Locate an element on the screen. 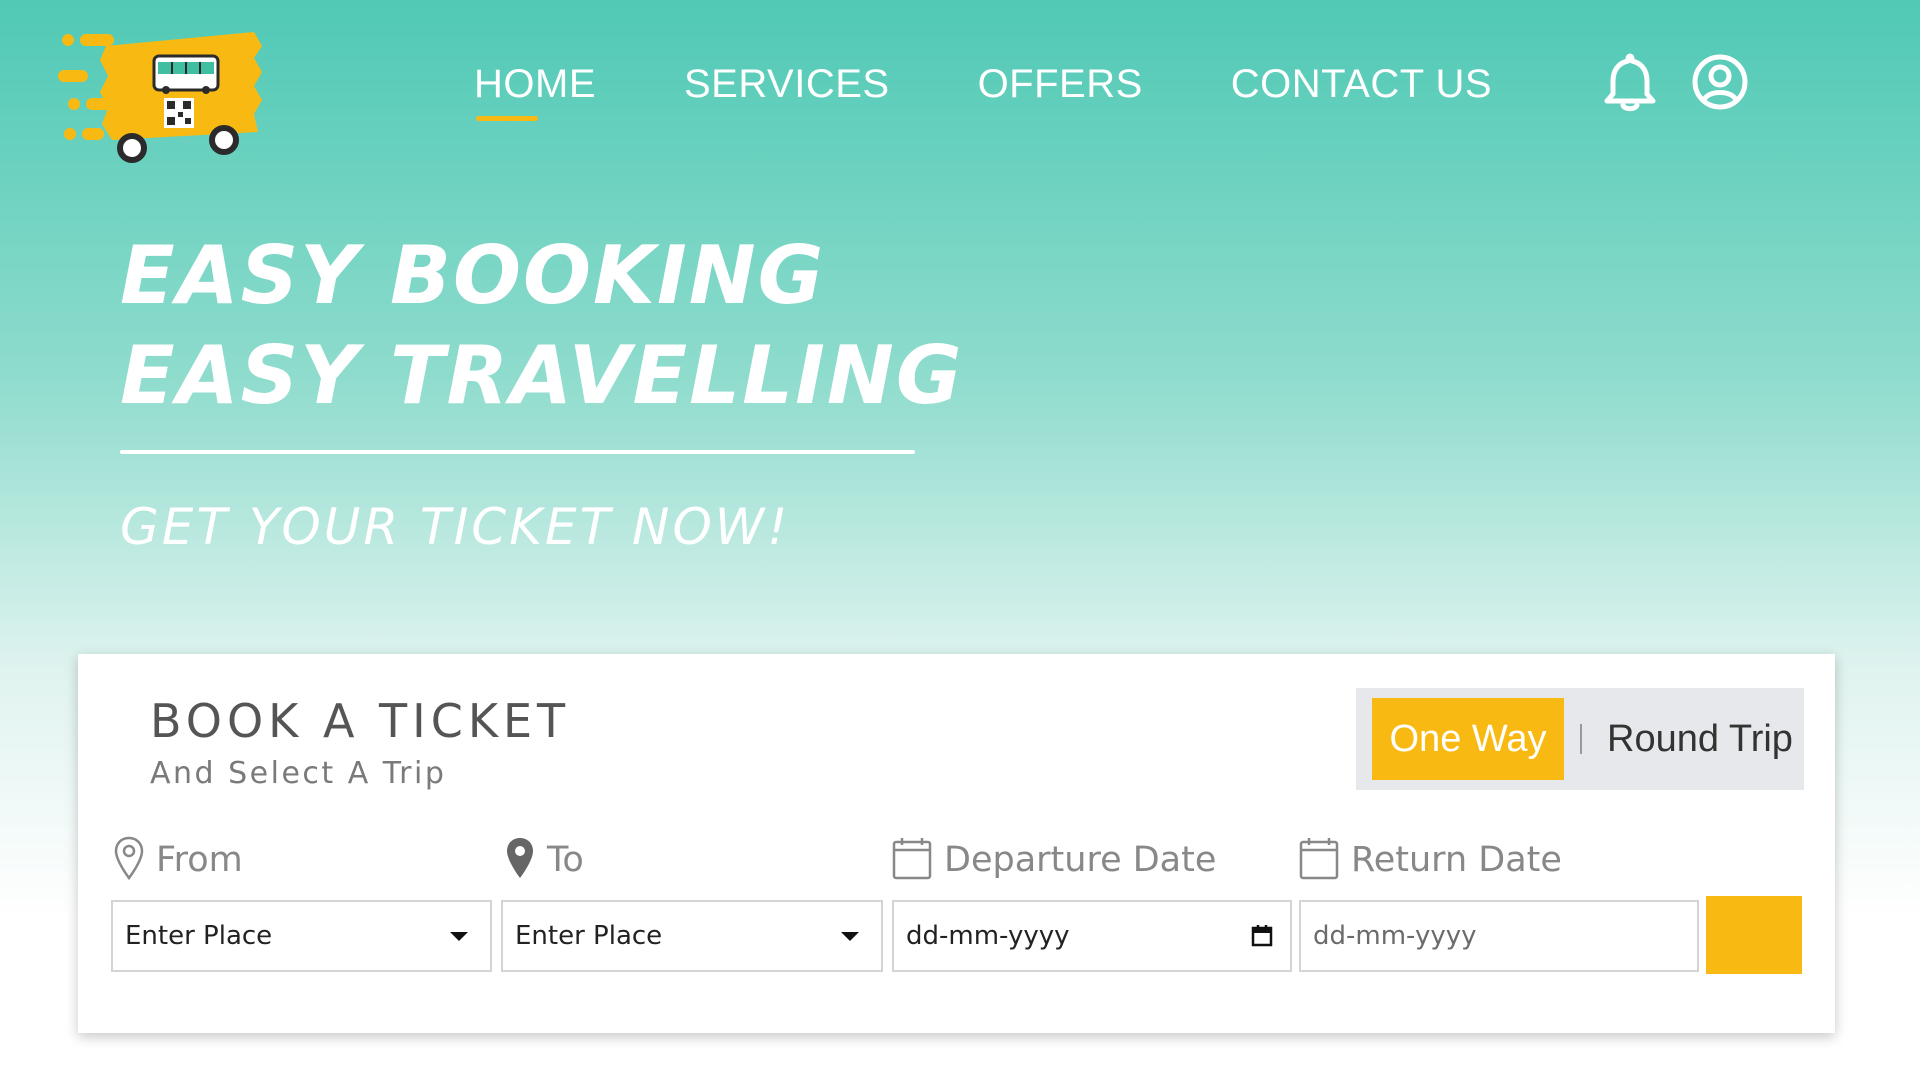 The width and height of the screenshot is (1920, 1080). hero-line-1: EASY BOOKING is located at coordinates (473, 275).